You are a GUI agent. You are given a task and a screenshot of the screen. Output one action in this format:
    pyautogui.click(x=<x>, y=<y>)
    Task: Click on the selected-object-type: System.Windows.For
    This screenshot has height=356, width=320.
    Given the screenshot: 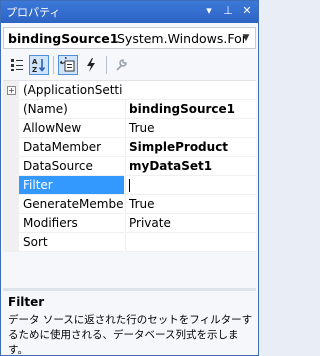 What is the action you would take?
    pyautogui.click(x=182, y=38)
    